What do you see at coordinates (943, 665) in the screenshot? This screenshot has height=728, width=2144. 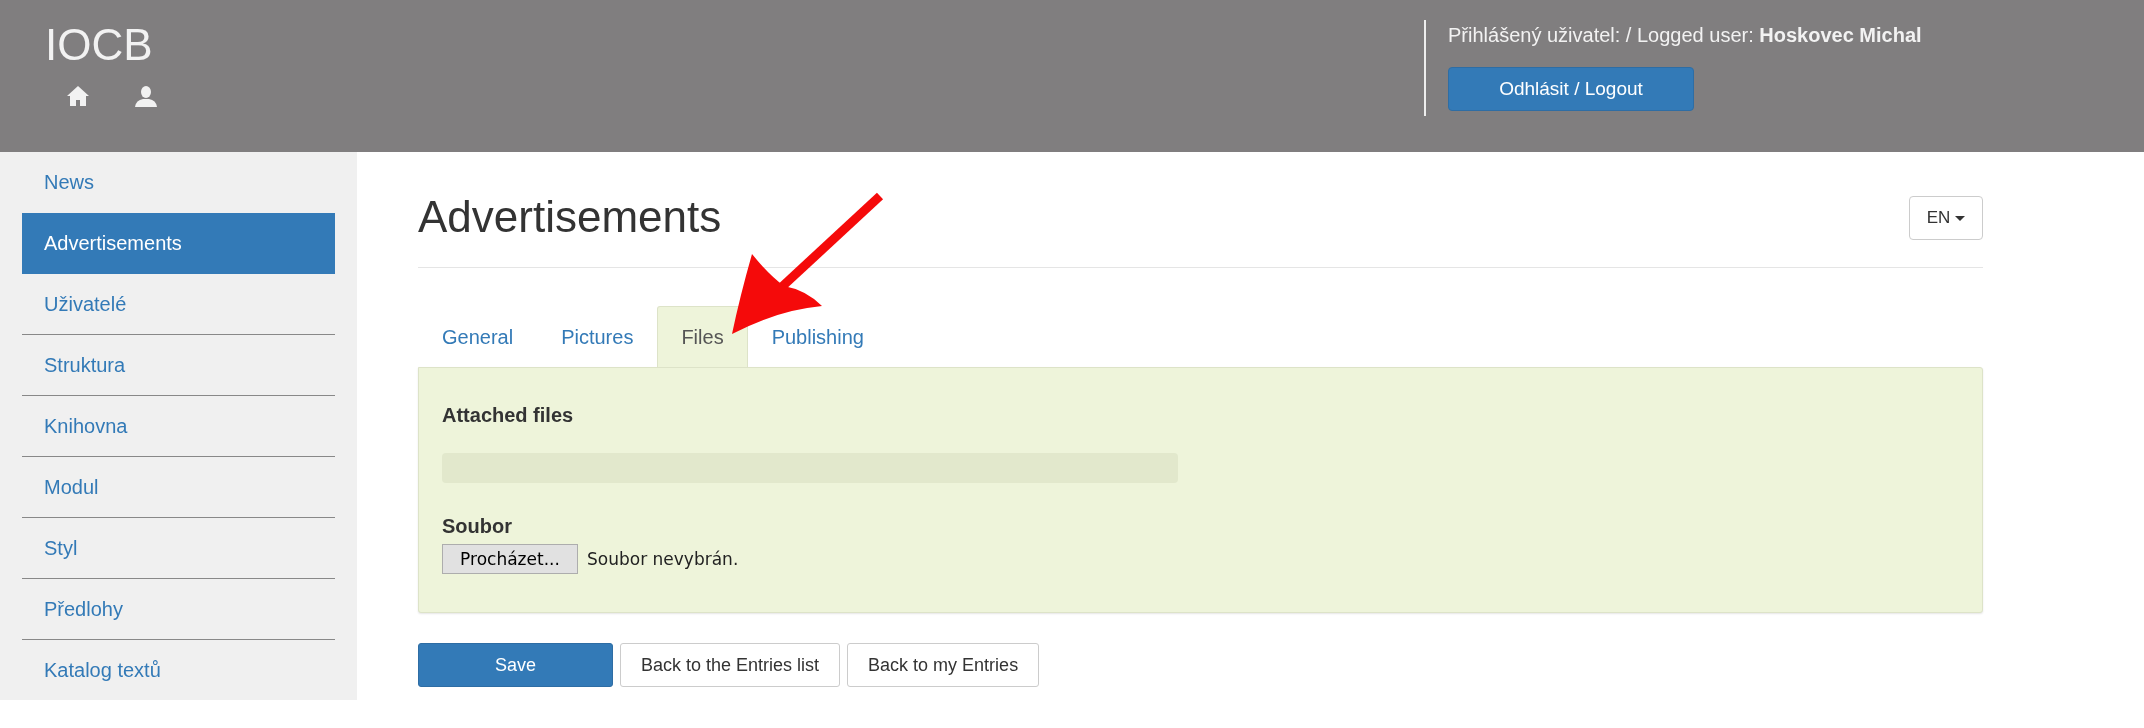 I see `back-button: Back to my Entries` at bounding box center [943, 665].